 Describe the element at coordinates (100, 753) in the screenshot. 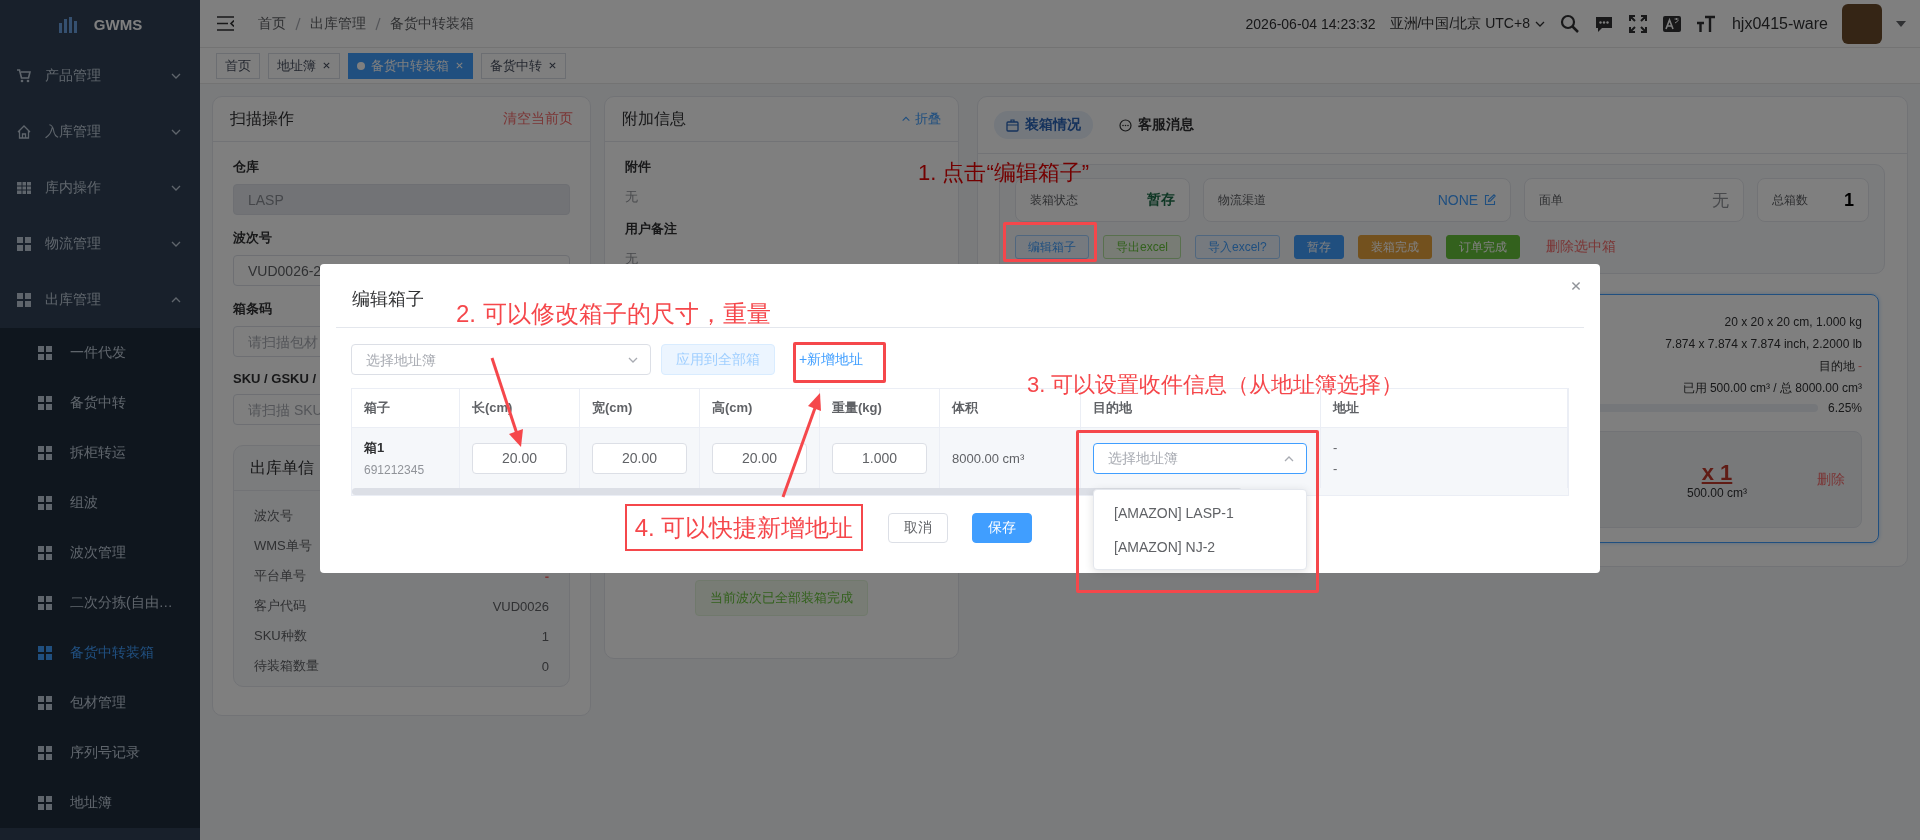

I see `submenu-item: 序列号记录` at that location.